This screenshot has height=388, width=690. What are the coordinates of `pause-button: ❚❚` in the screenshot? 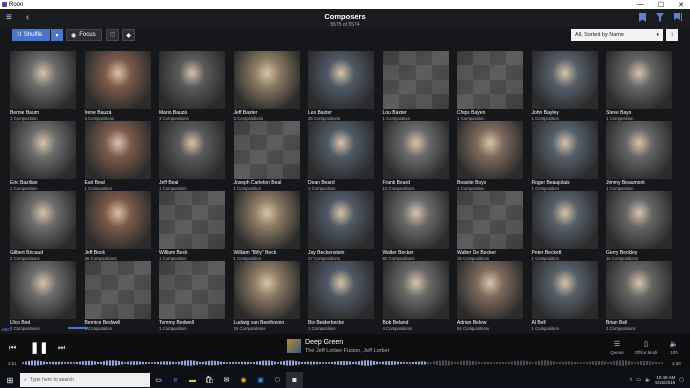 It's located at (39, 347).